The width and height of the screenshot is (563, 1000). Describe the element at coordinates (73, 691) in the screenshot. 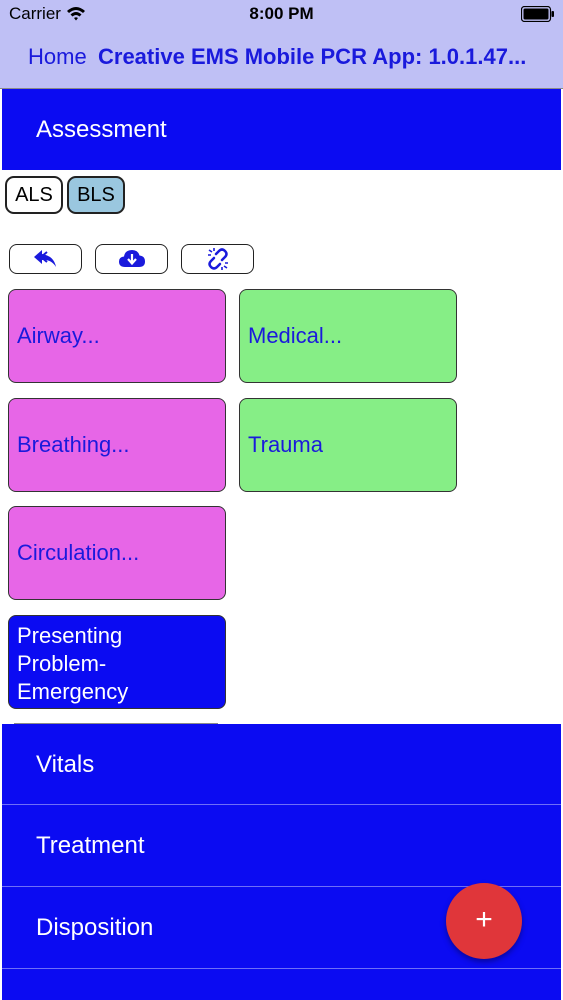

I see `presenting-line-3: Emergency` at that location.